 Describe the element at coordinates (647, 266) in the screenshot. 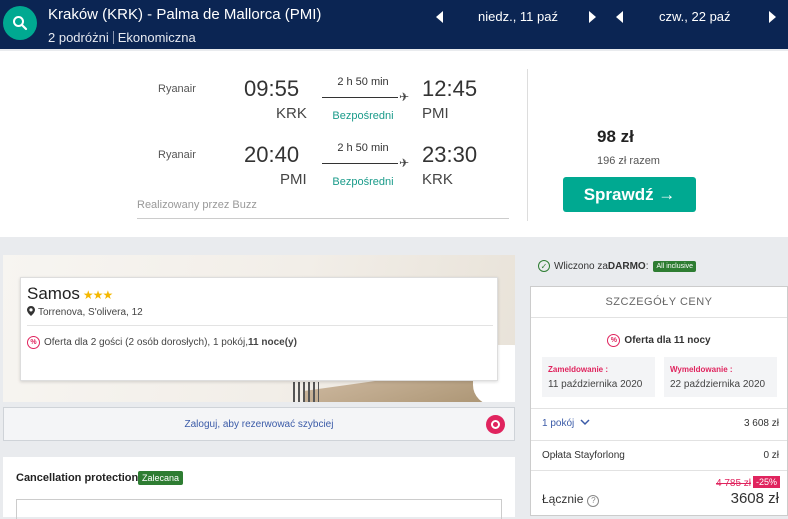

I see `included-colon: :` at that location.